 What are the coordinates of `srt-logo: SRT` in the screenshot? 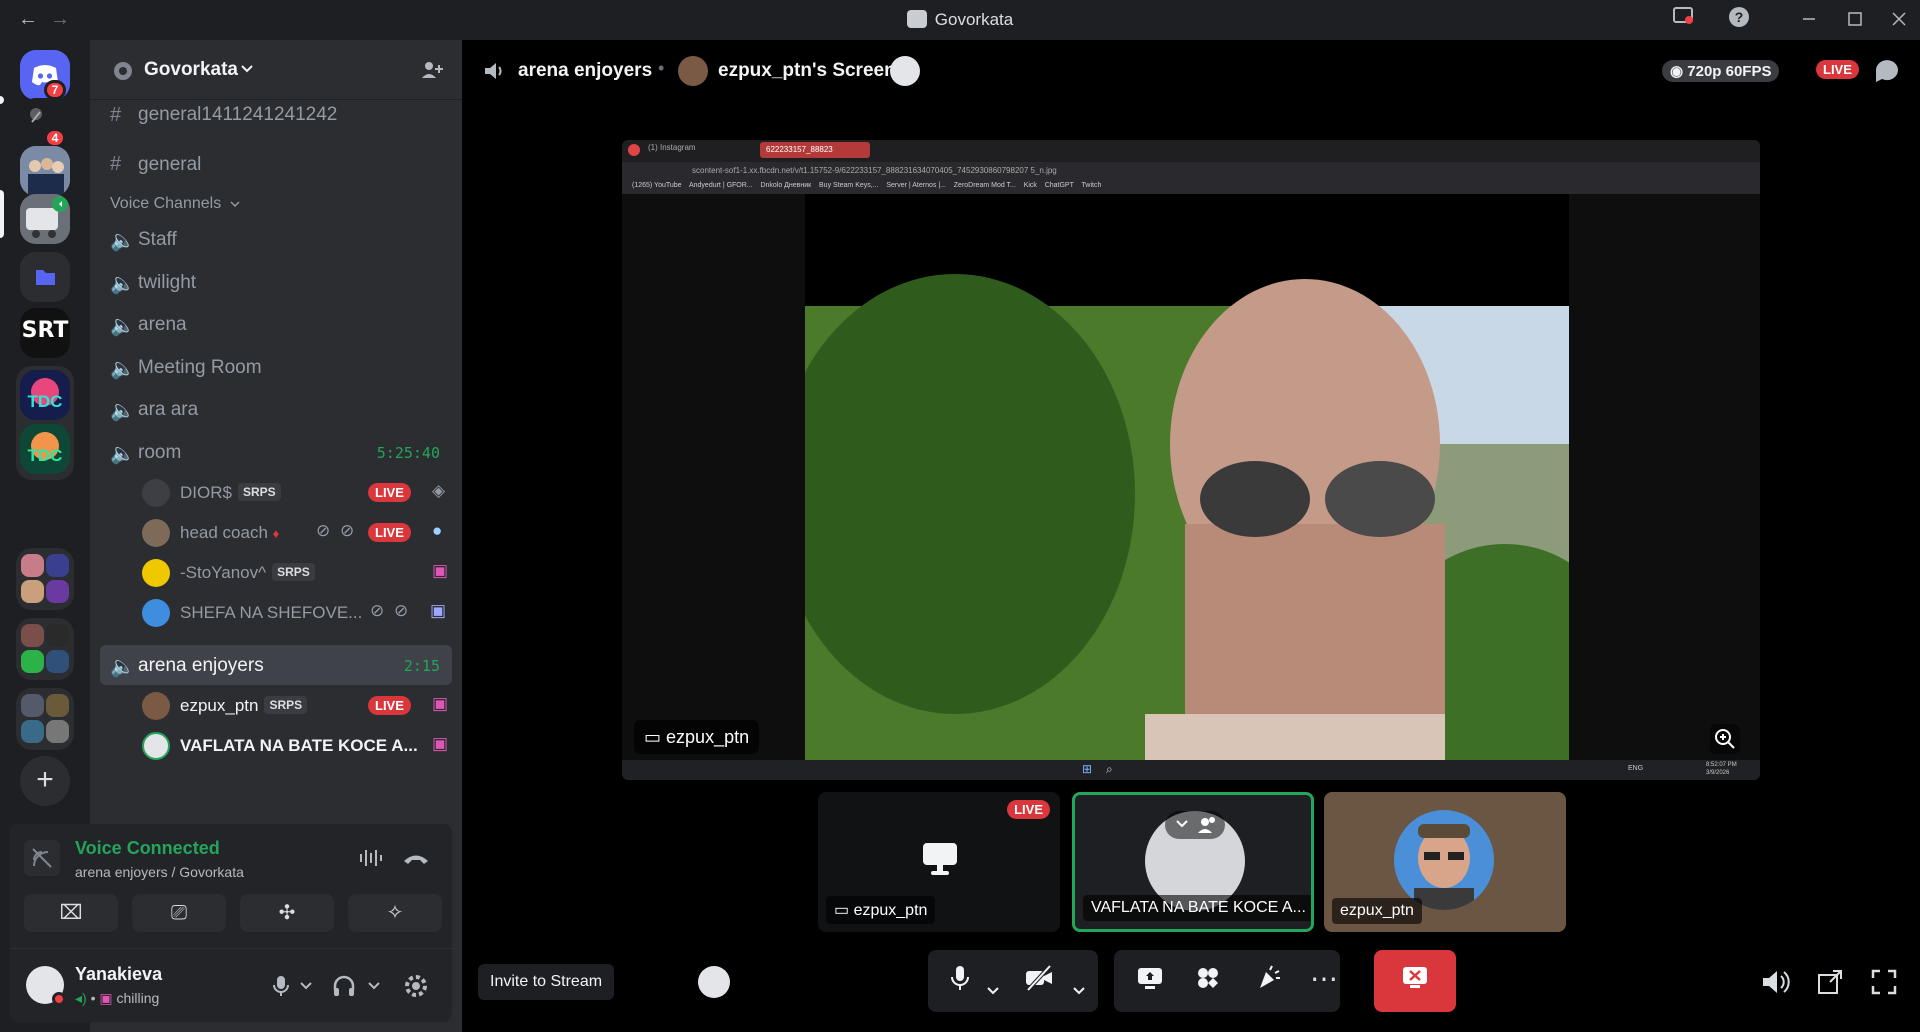 It's located at (45, 330).